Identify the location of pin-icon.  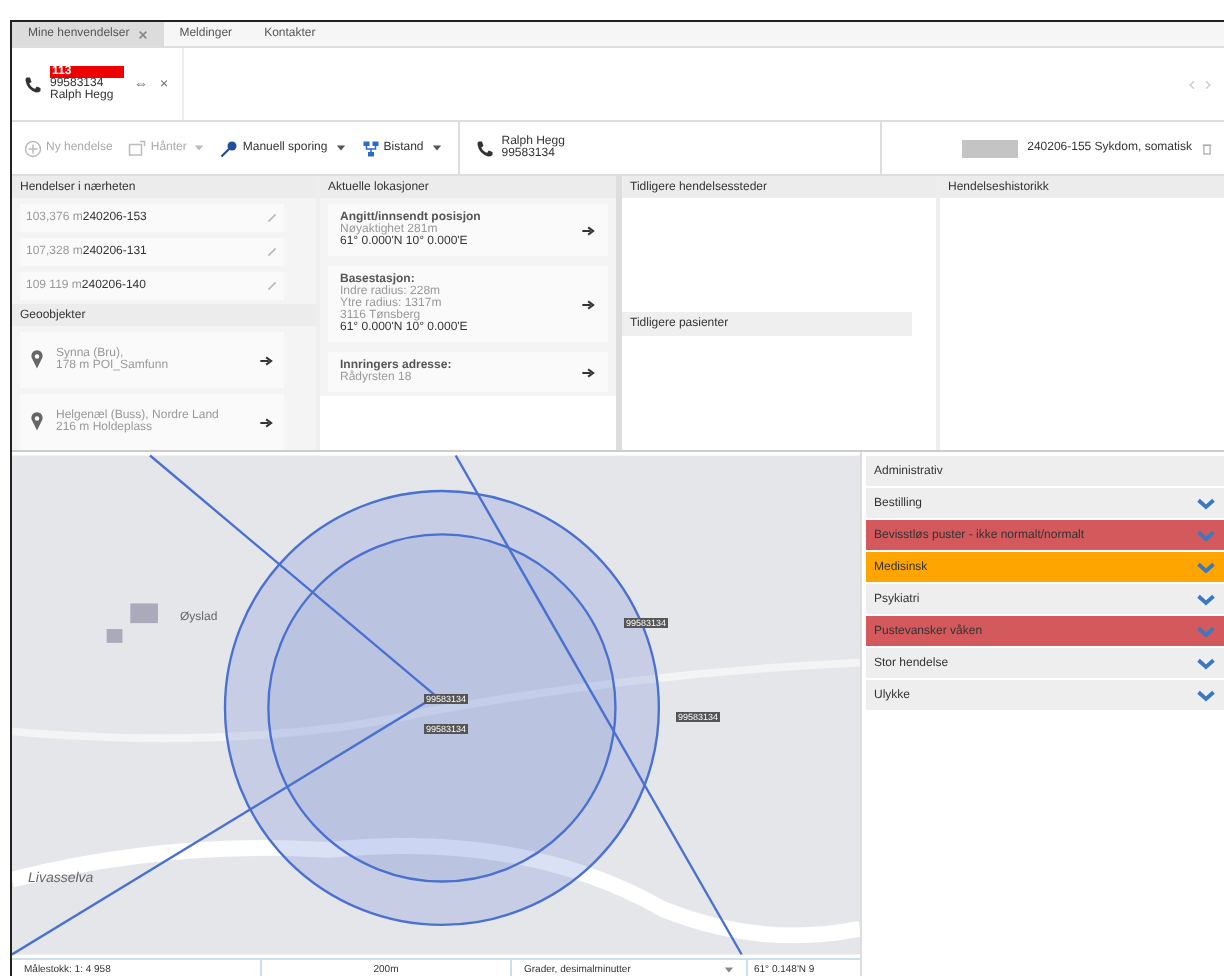
(229, 148).